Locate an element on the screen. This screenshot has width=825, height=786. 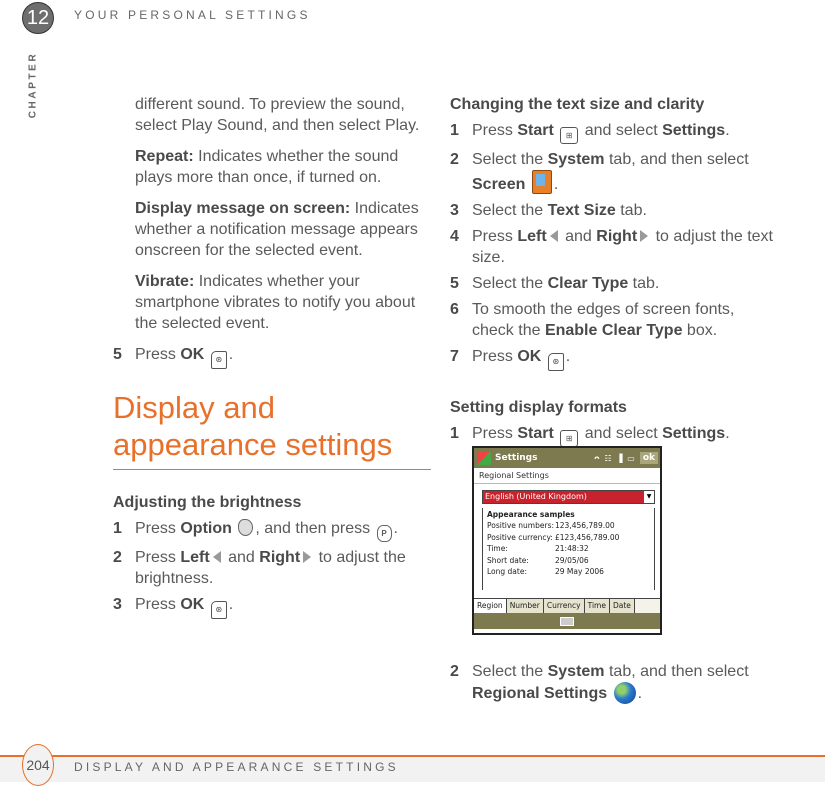
sample-row: Positive numbers: 123,456,789.00 is located at coordinates (568, 527).